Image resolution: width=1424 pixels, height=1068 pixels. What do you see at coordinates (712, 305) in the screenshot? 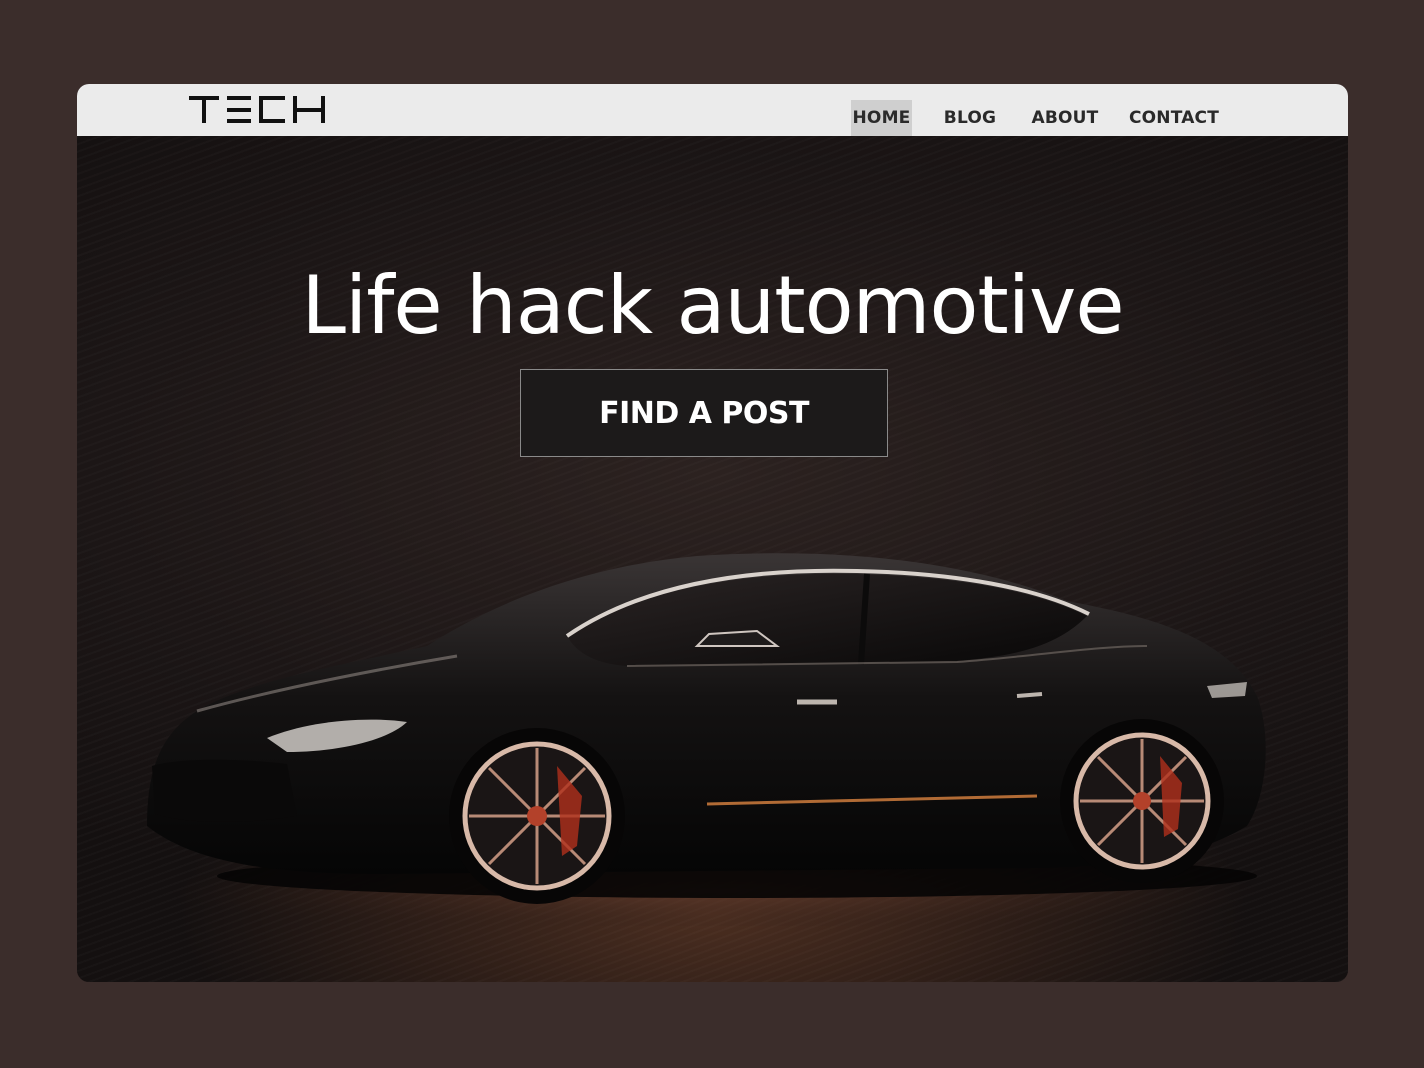
I see `hero-headline: Life hack automotive` at bounding box center [712, 305].